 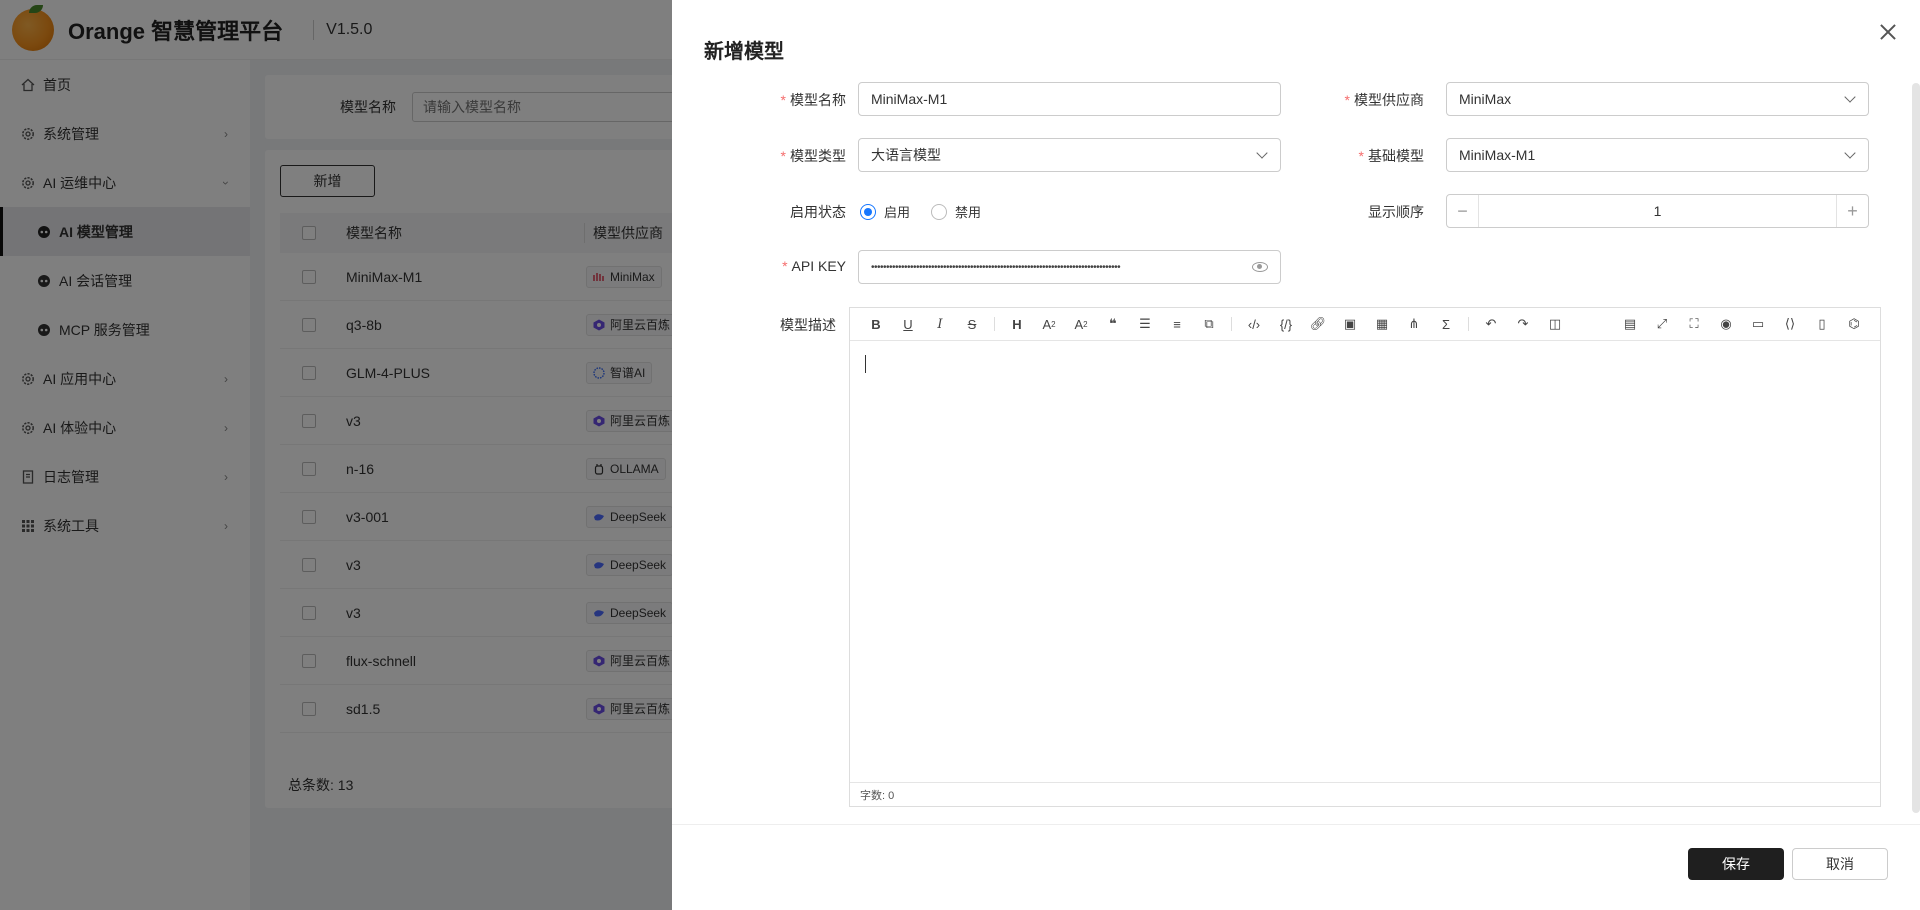 What do you see at coordinates (1662, 324) in the screenshot?
I see `fullscreen-icon: ⤢` at bounding box center [1662, 324].